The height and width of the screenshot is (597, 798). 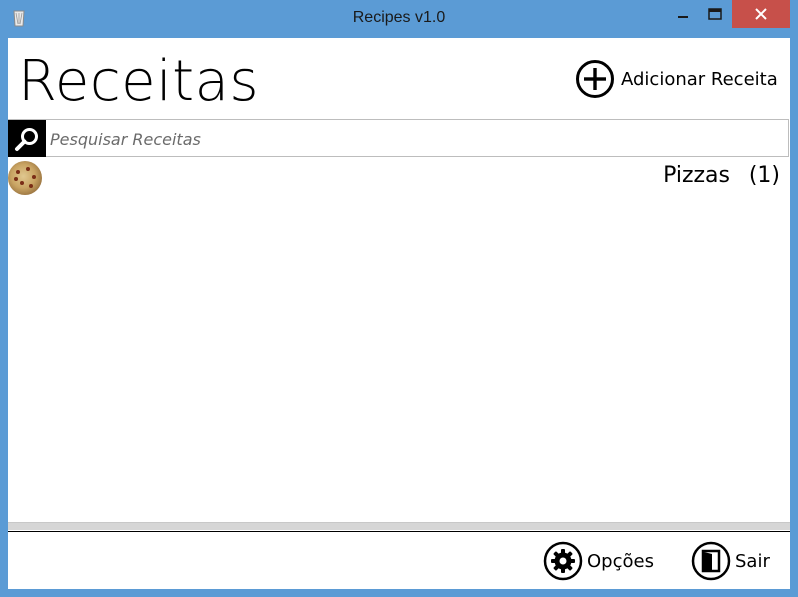 I want to click on minimize-icon, so click(x=683, y=17).